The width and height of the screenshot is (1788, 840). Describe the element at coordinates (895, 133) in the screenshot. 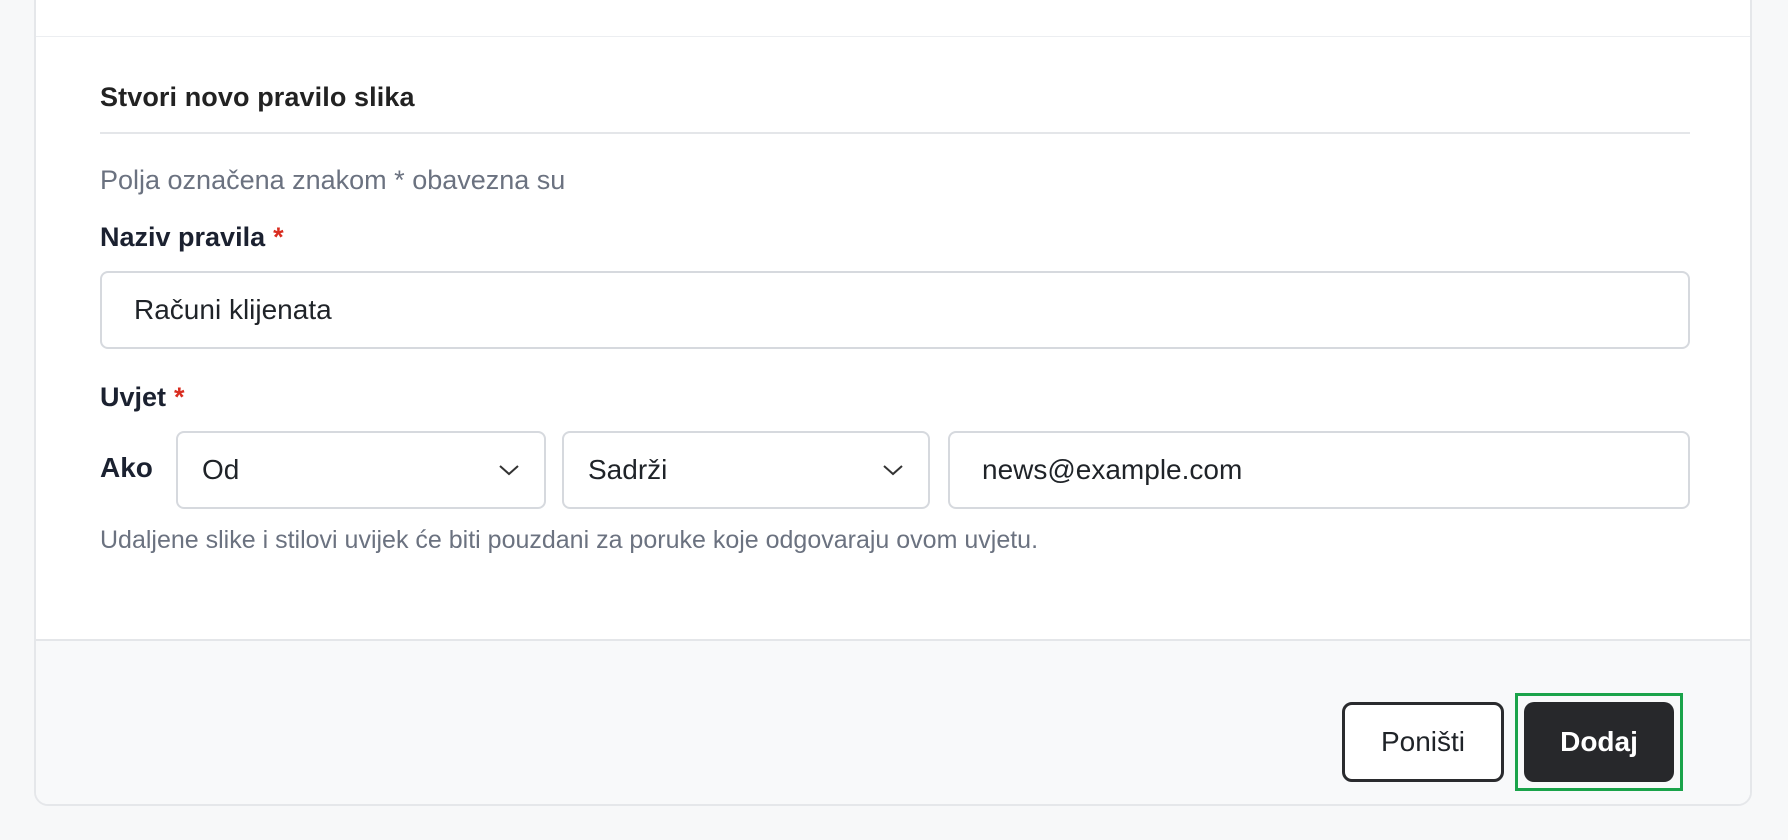

I see `title-divider` at that location.